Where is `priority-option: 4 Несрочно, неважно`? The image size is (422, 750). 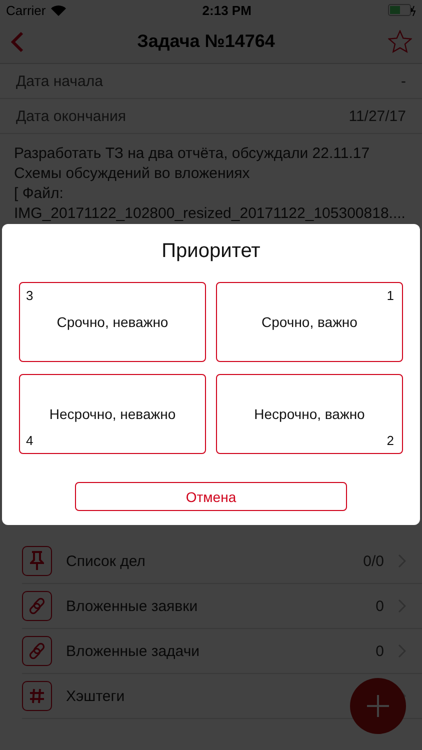
priority-option: 4 Несрочно, неважно is located at coordinates (112, 414).